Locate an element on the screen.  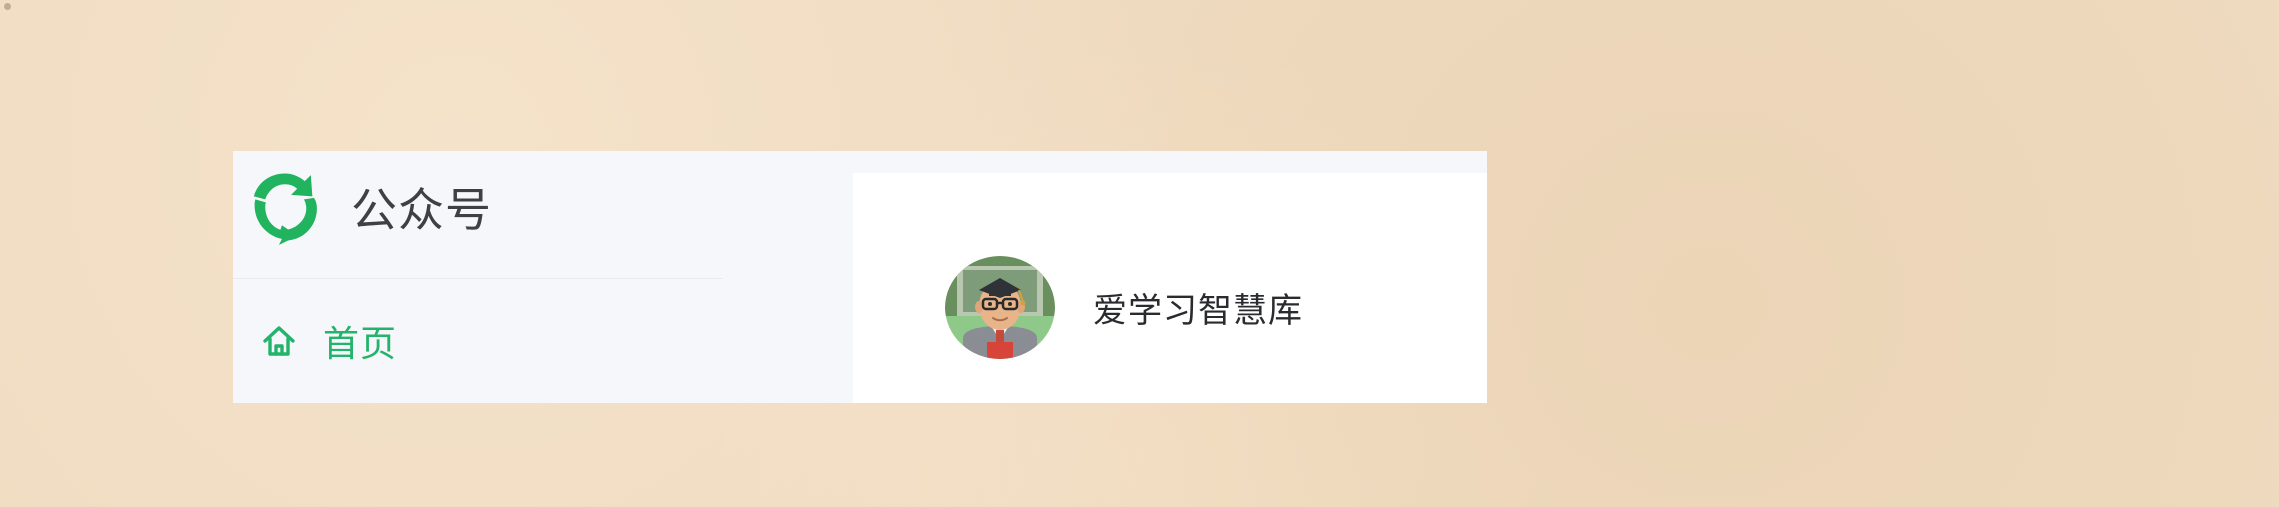
account-entry: 爱学习智慧库 is located at coordinates (1124, 307).